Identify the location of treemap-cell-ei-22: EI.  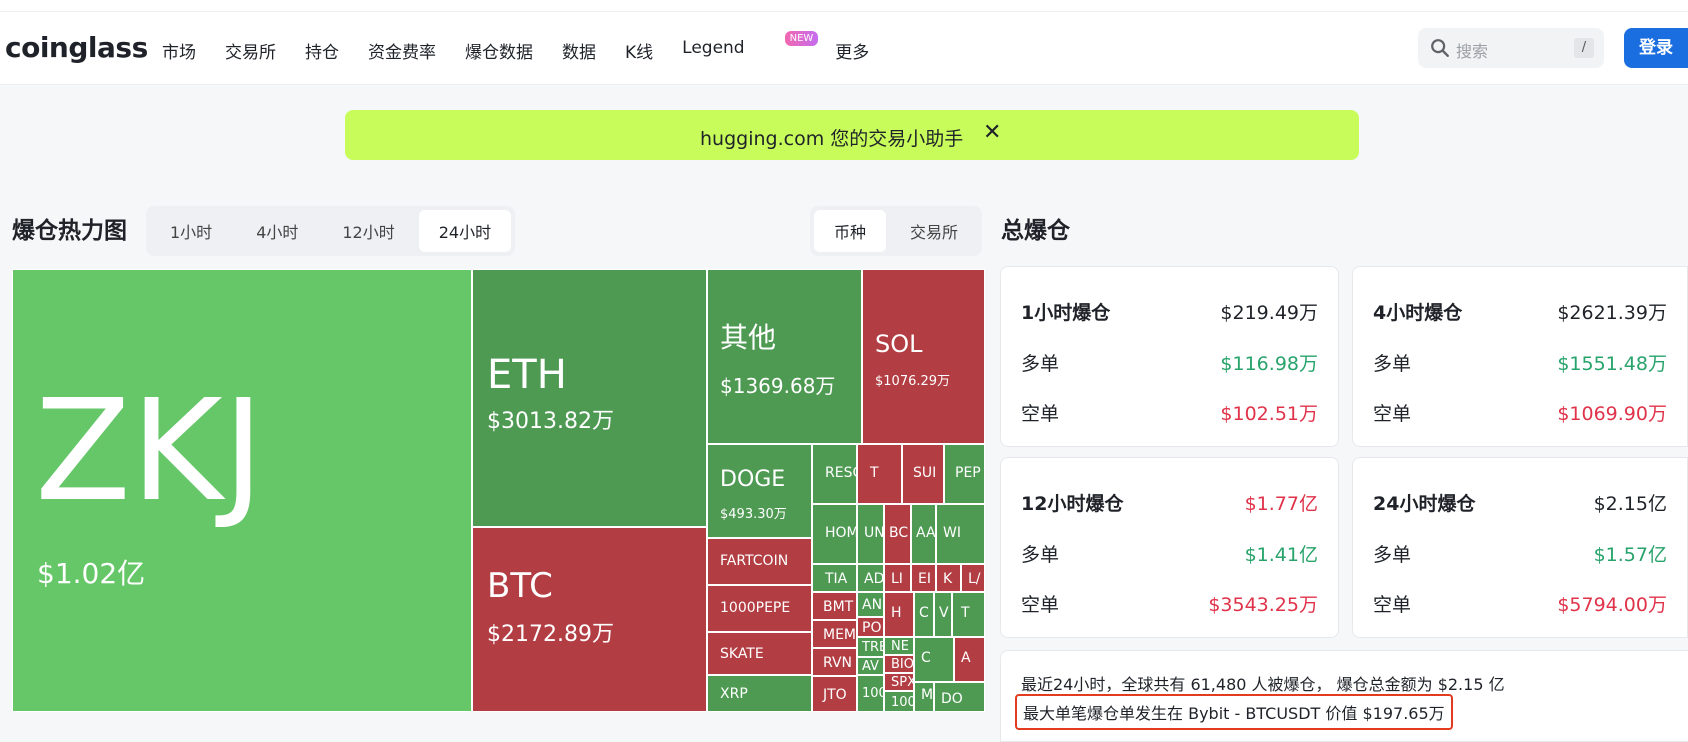
(923, 578).